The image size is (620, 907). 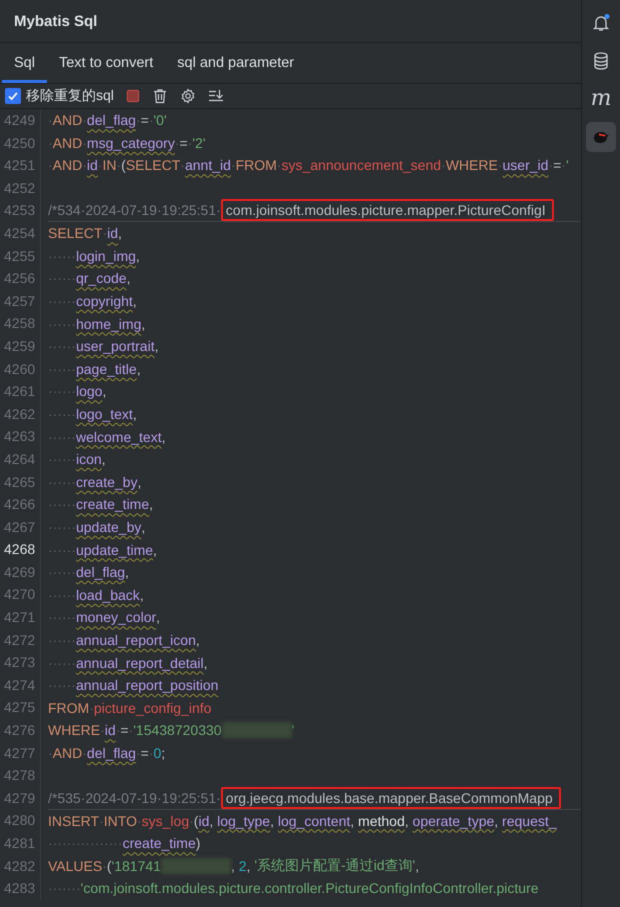 What do you see at coordinates (20, 594) in the screenshot?
I see `line-number: 4270` at bounding box center [20, 594].